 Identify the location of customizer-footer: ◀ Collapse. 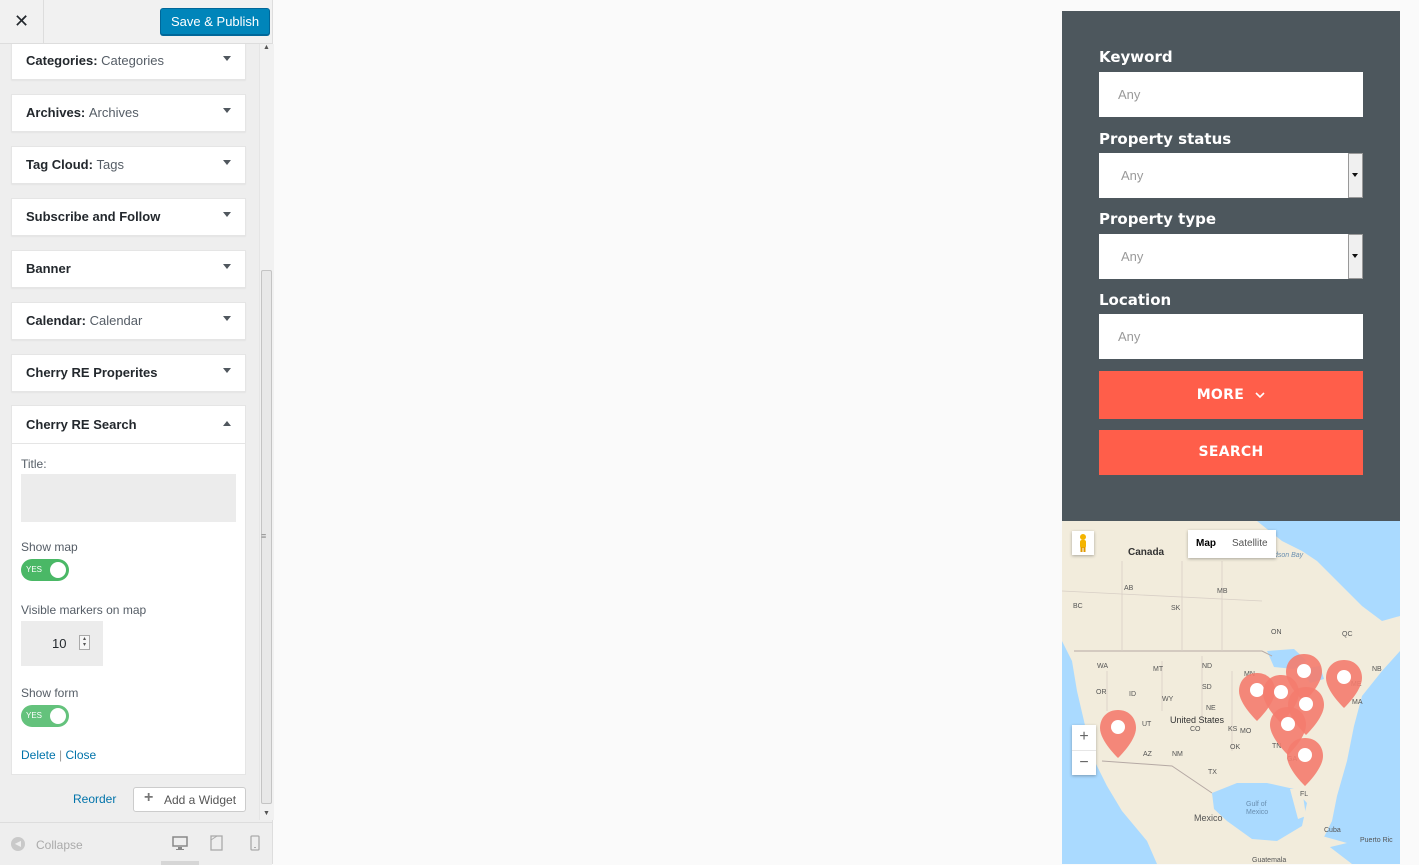
(136, 843).